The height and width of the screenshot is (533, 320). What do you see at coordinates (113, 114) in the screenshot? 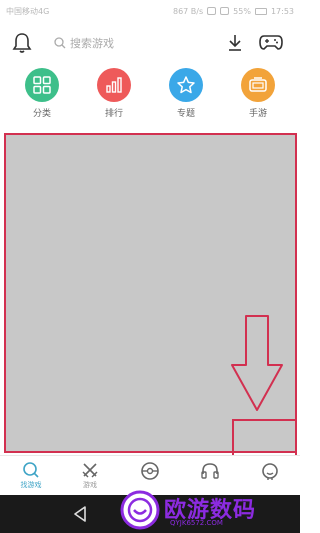
I see `category-label: 排行` at bounding box center [113, 114].